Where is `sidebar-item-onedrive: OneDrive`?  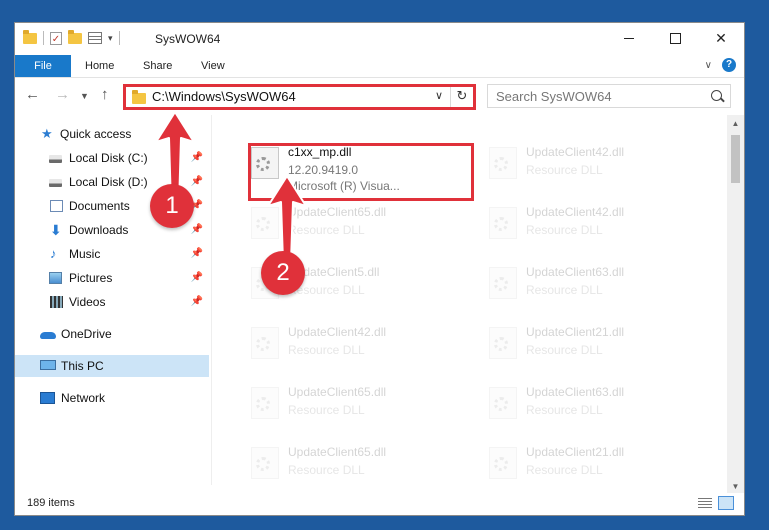
sidebar-item-onedrive: OneDrive is located at coordinates (112, 334).